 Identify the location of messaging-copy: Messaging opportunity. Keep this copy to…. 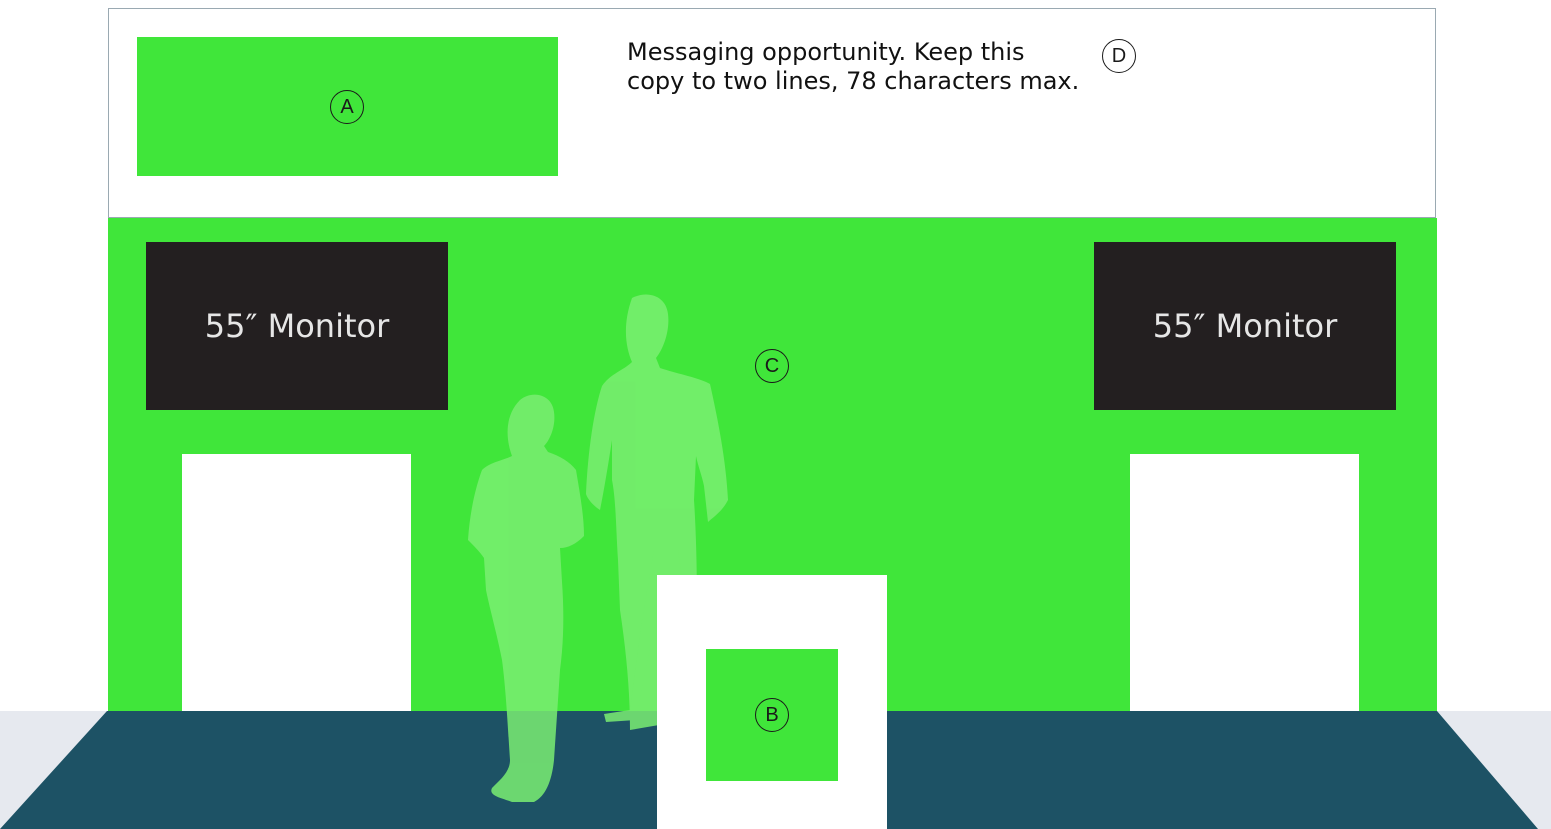
(887, 67).